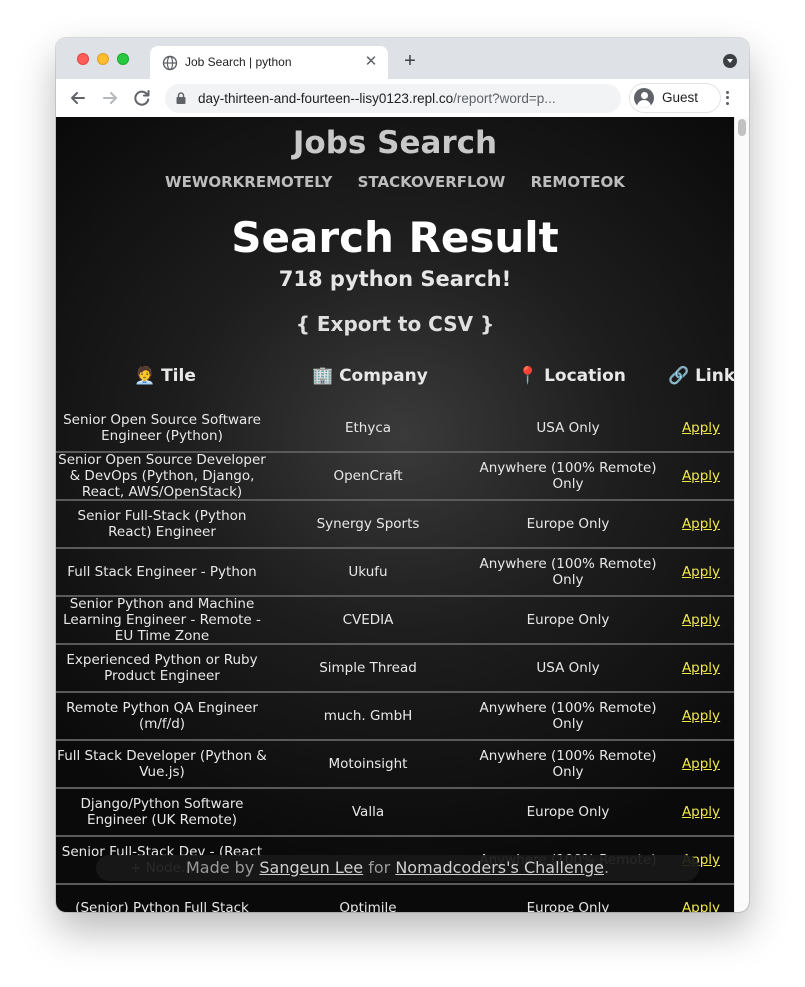 The width and height of the screenshot is (805, 987). I want to click on footer-period: ., so click(606, 867).